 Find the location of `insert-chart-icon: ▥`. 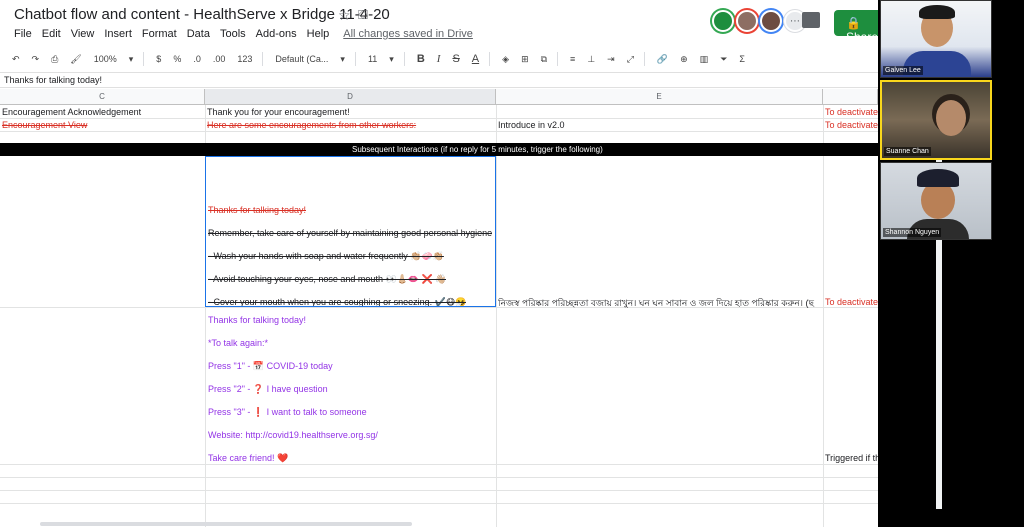

insert-chart-icon: ▥ is located at coordinates (704, 59).